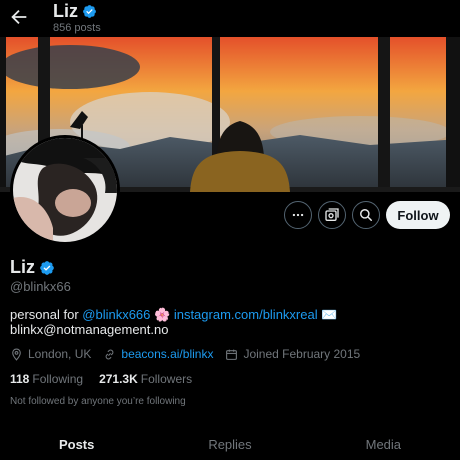 Image resolution: width=460 pixels, height=460 pixels. I want to click on joined-text: Joined February 2015, so click(302, 354).